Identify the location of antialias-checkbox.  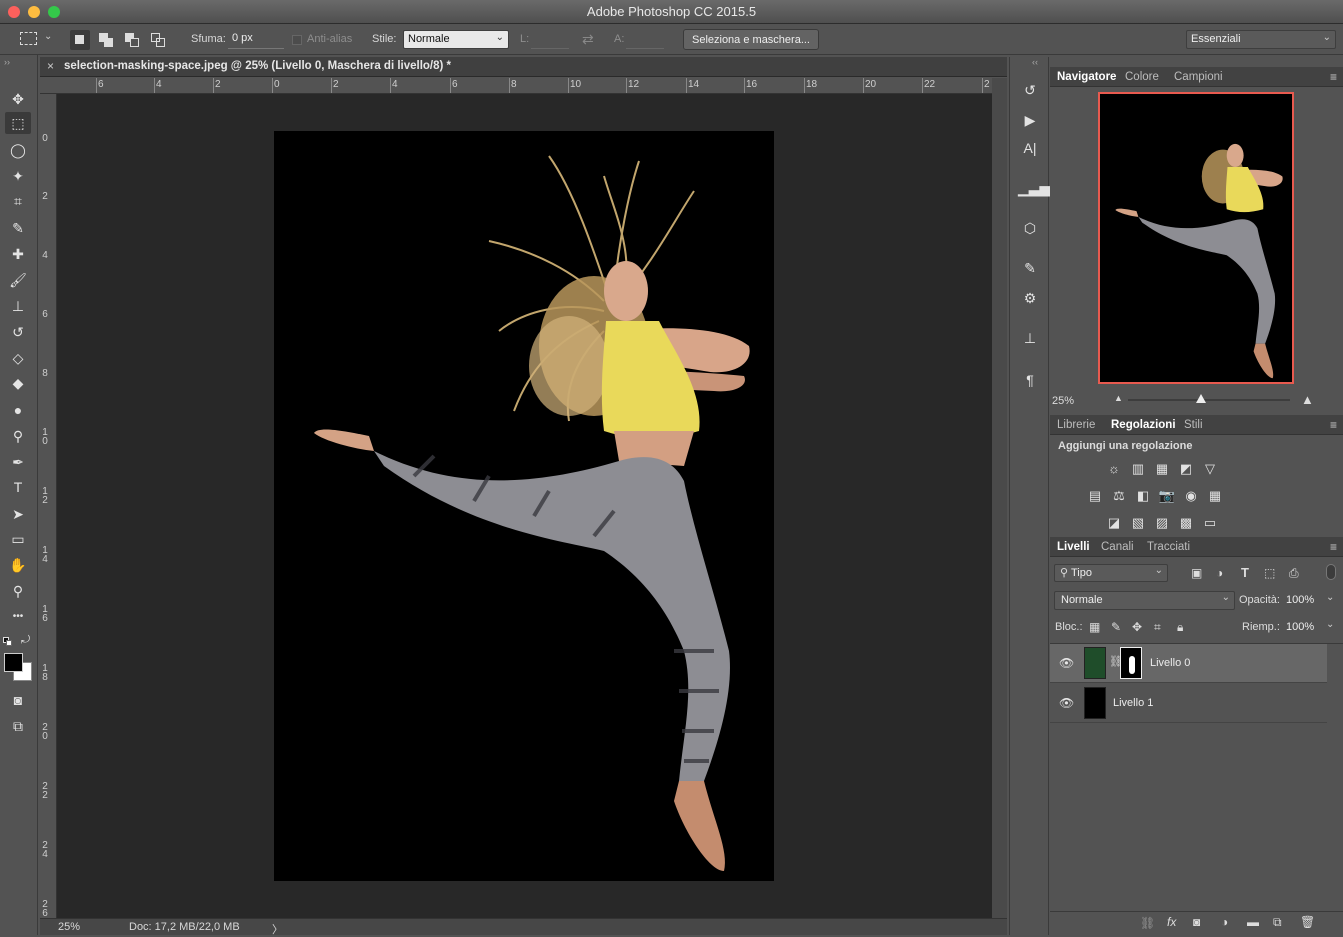
(297, 40).